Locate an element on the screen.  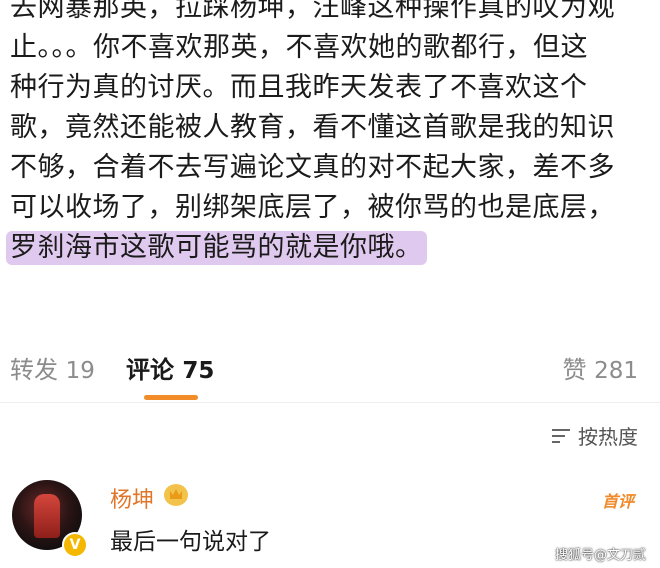
post-line: 可以收场了，别绑架底层了，被你骂的也是底层， is located at coordinates (312, 207).